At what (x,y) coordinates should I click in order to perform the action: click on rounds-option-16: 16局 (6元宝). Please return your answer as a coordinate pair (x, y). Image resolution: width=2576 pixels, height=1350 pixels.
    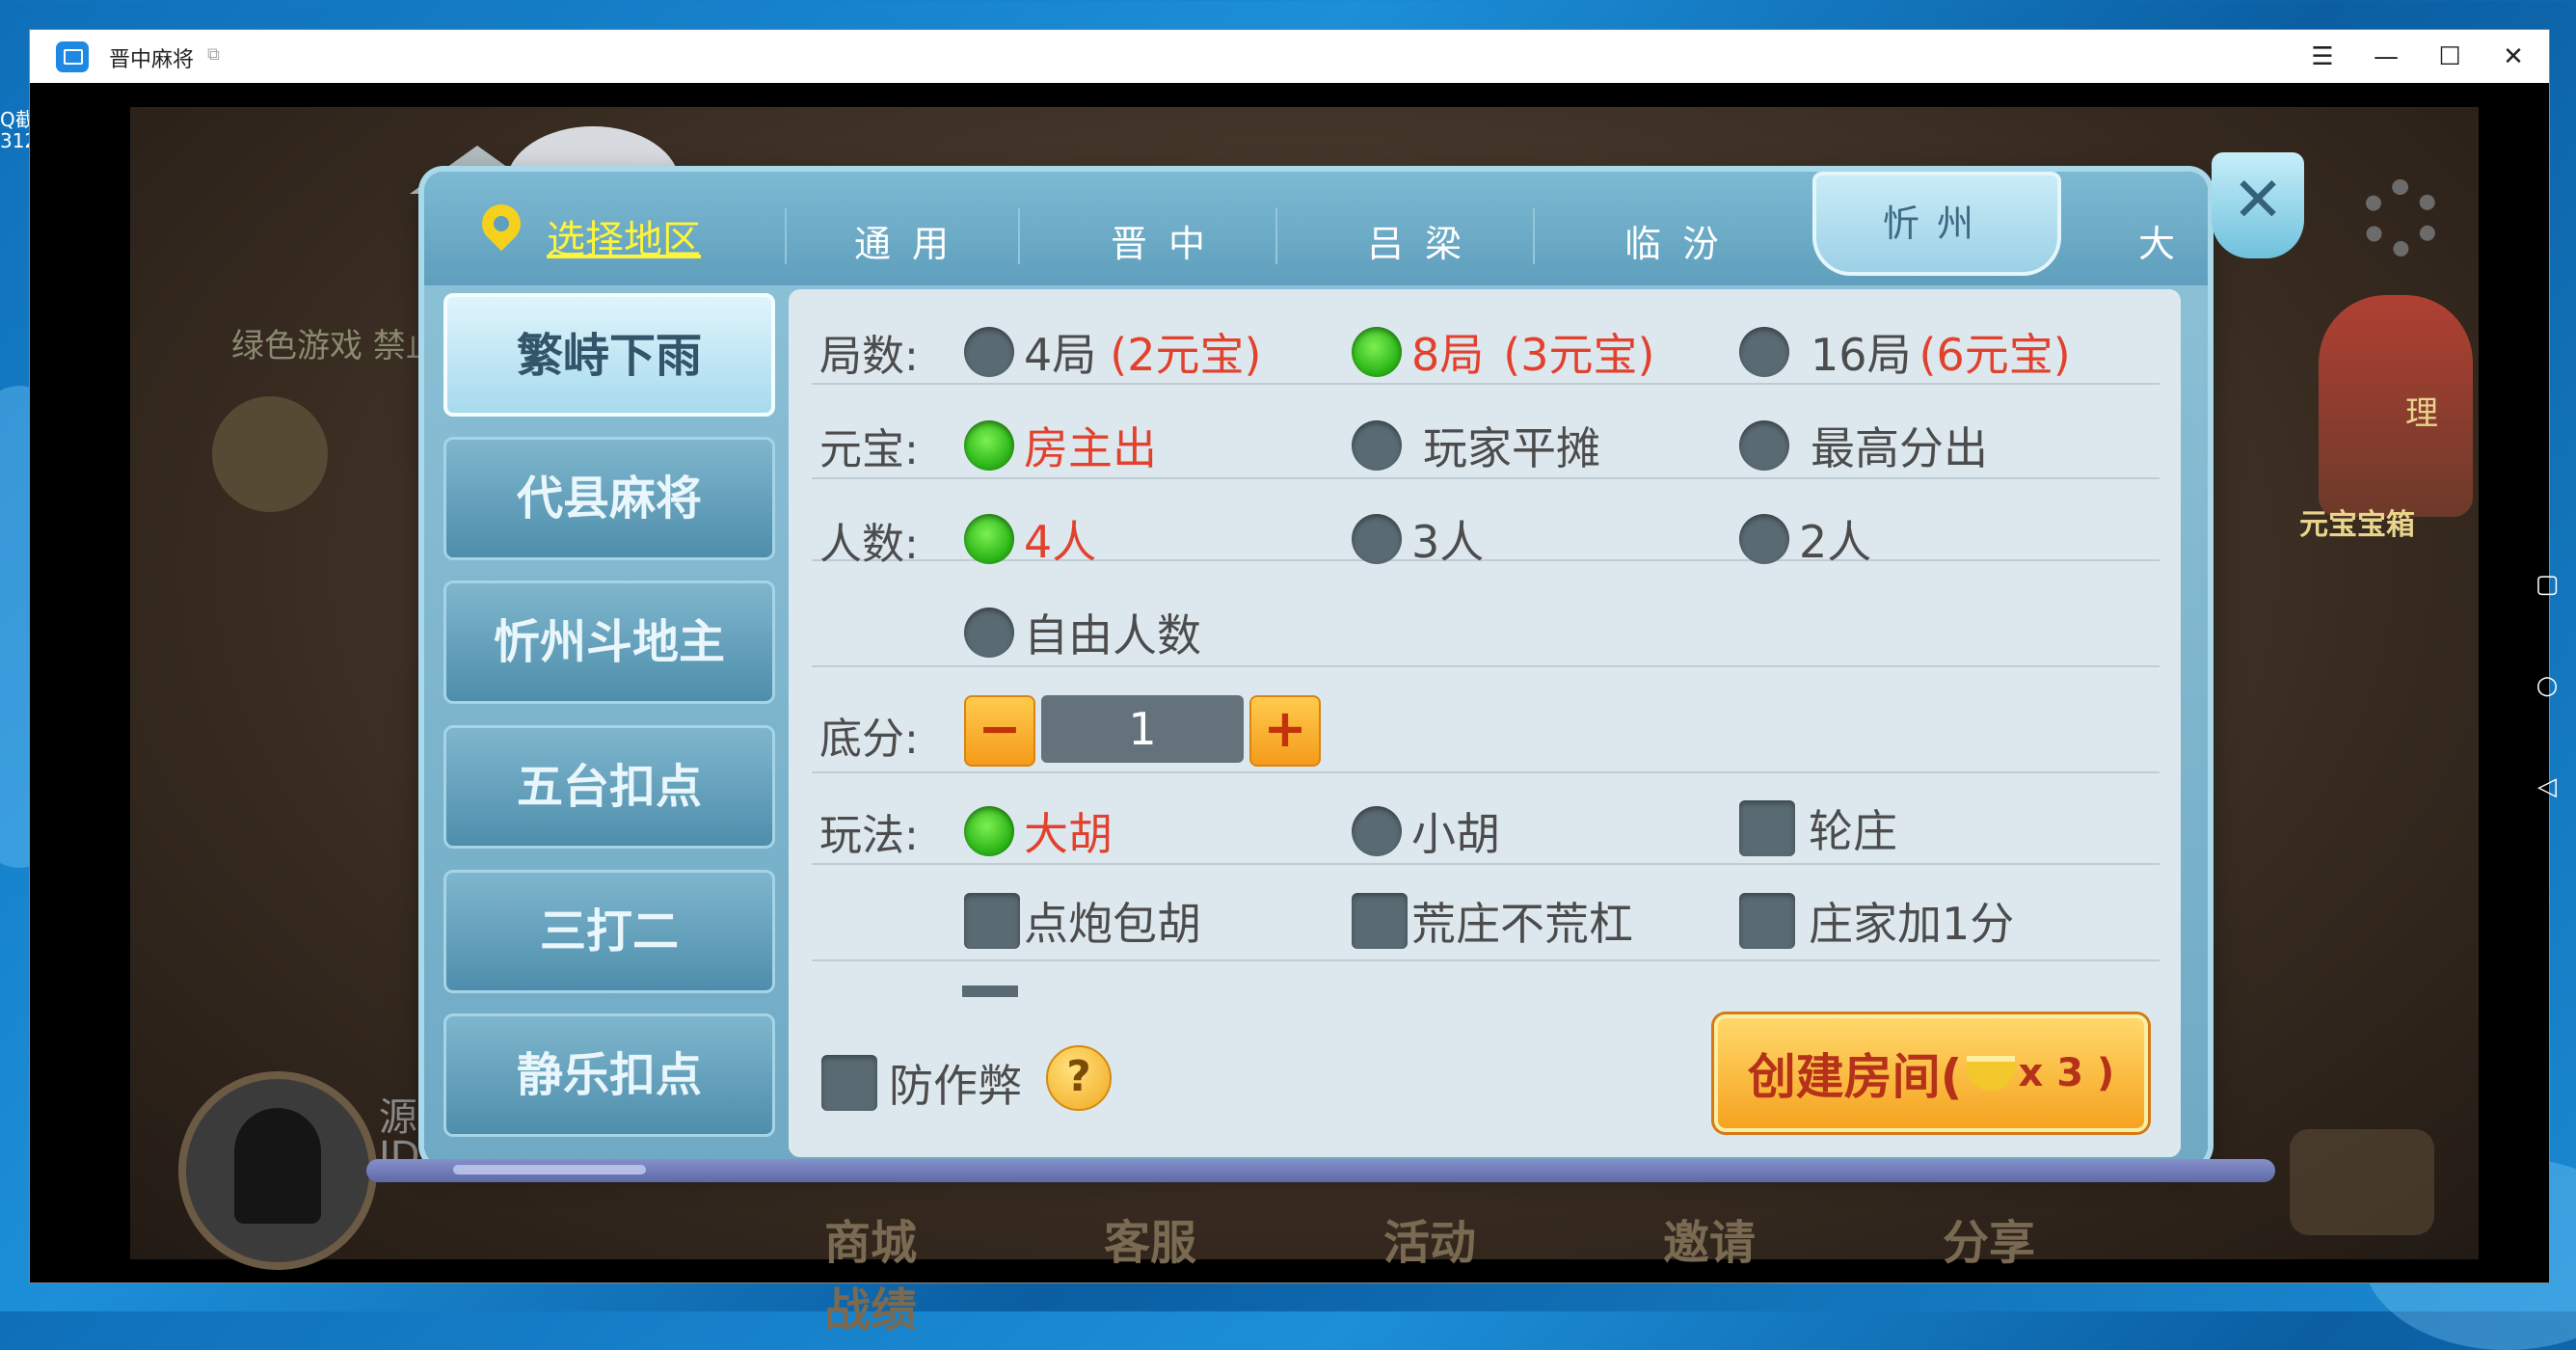
    Looking at the image, I should click on (1905, 352).